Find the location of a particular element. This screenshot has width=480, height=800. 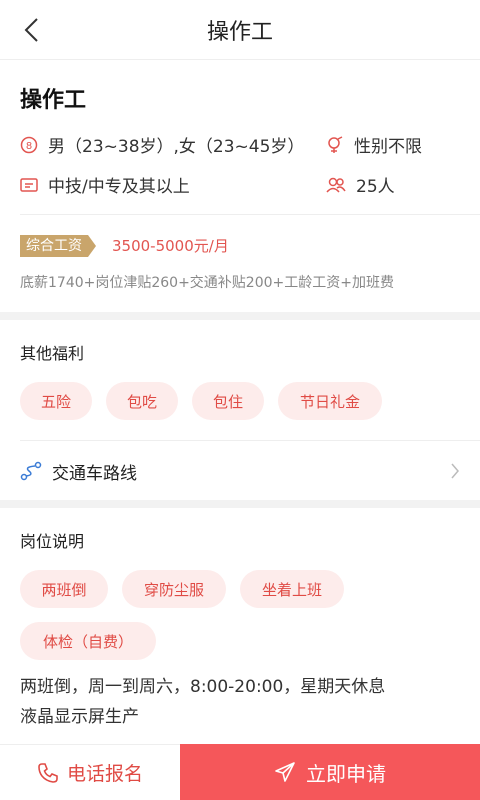

page-title: 操作工 is located at coordinates (239, 32).